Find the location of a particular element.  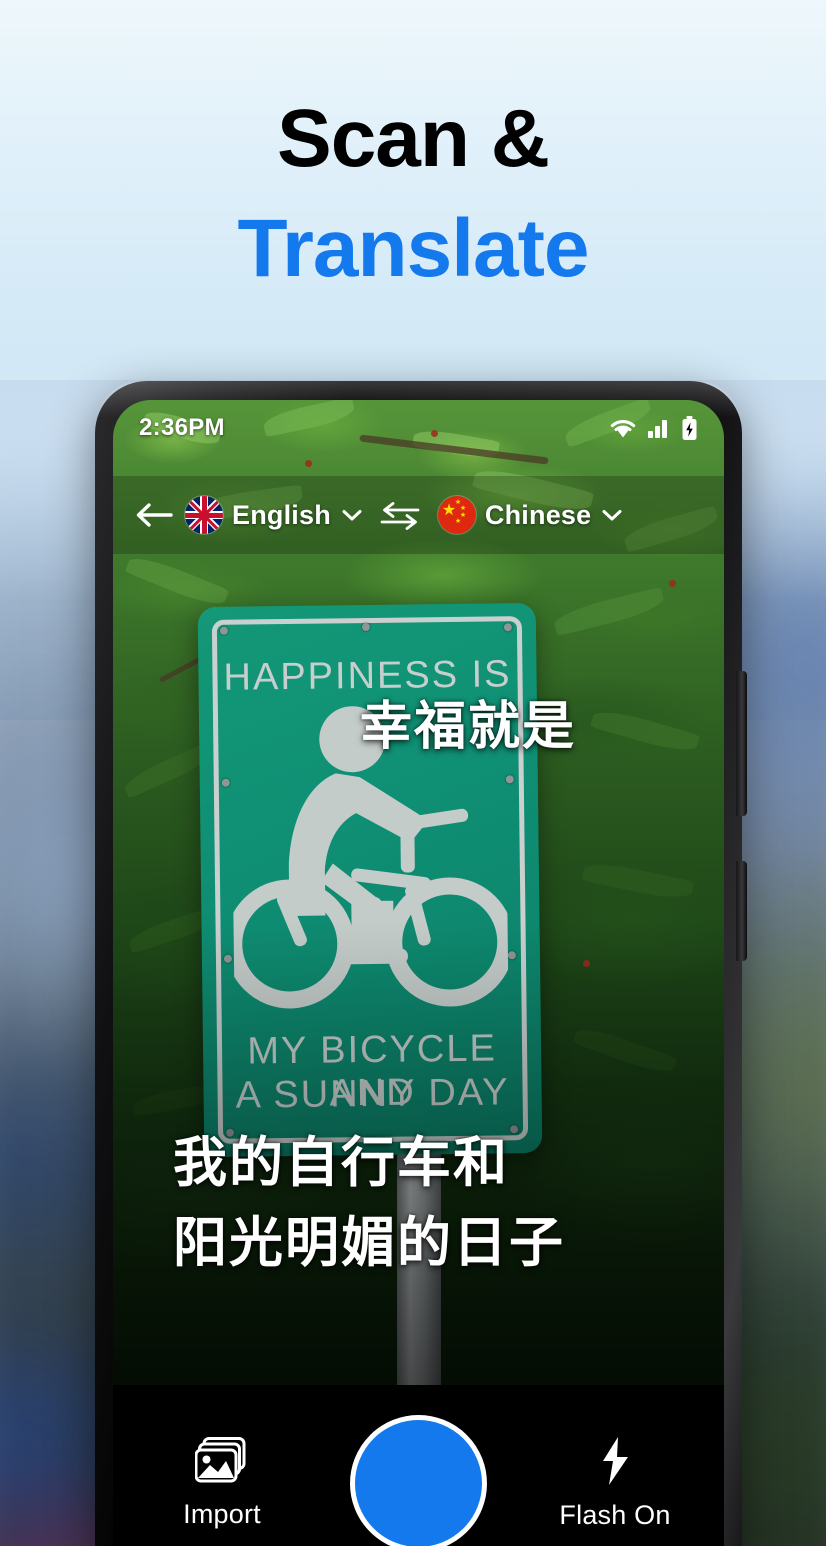

china-flag-icon: ★ ★ ★ ★ ★ is located at coordinates (456, 515).